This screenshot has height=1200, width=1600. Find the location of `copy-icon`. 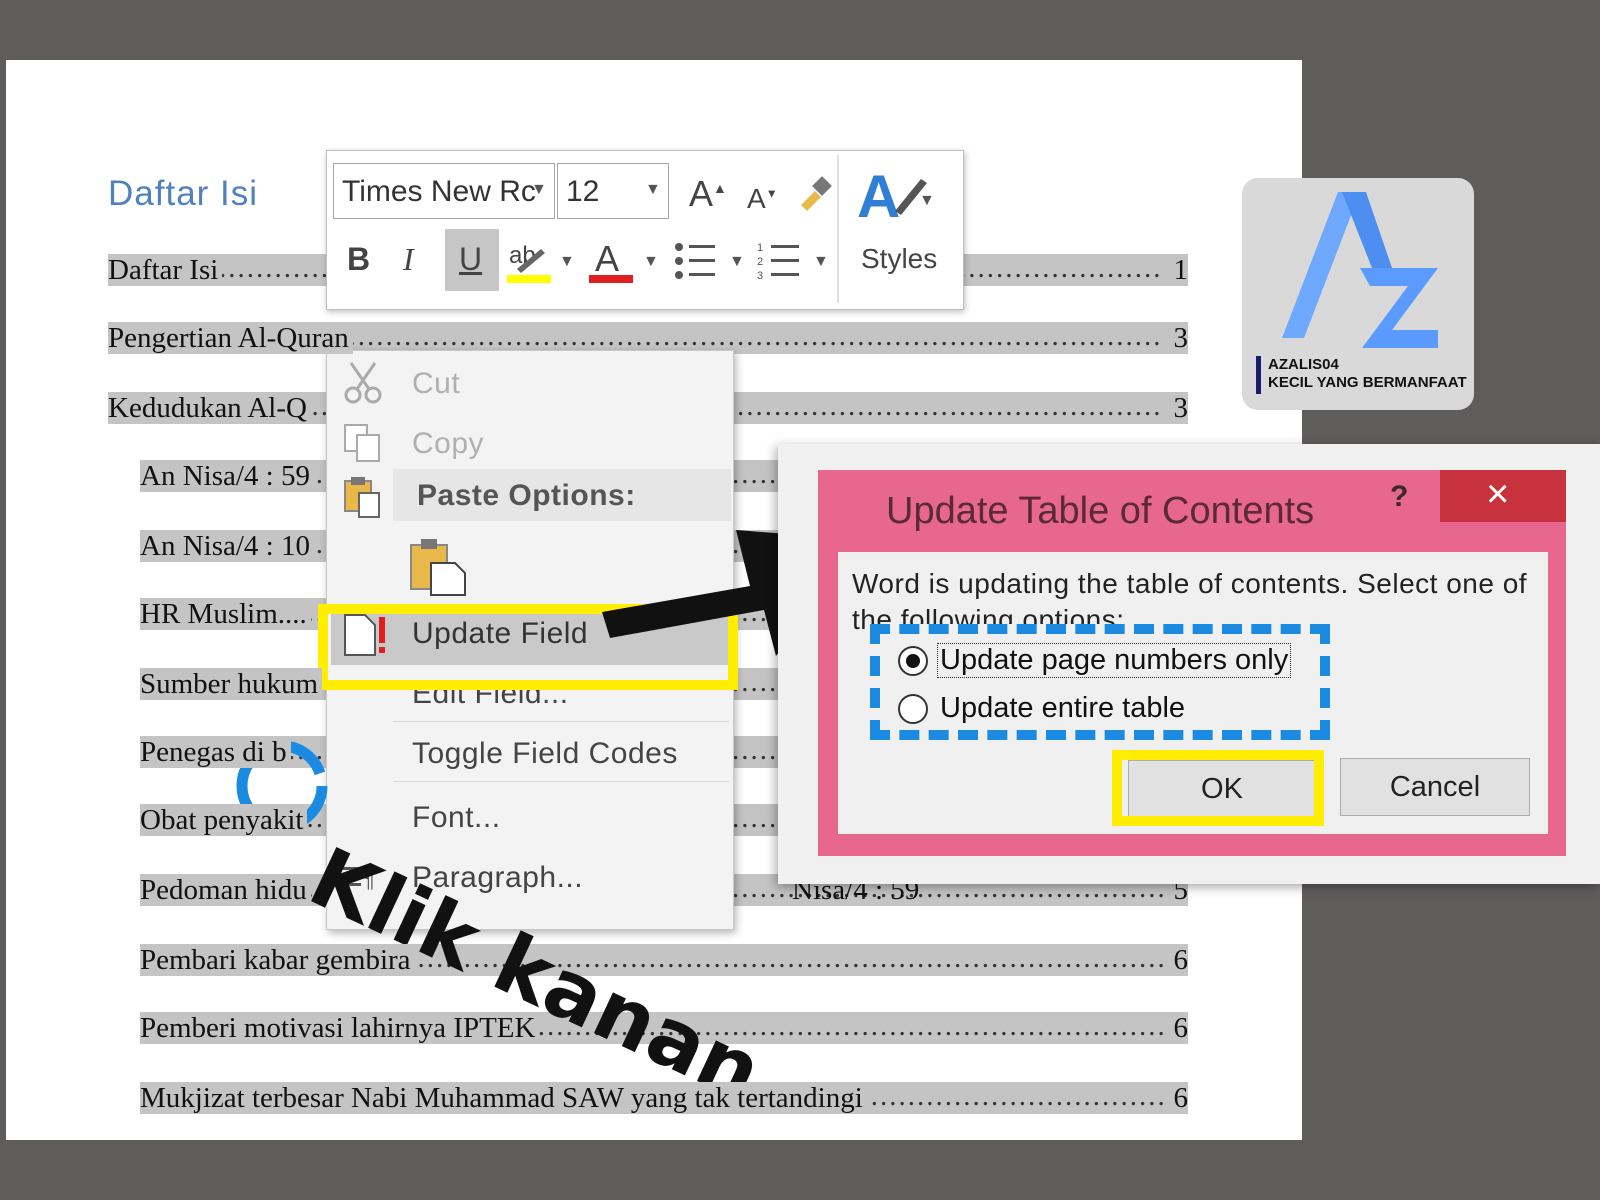

copy-icon is located at coordinates (363, 445).